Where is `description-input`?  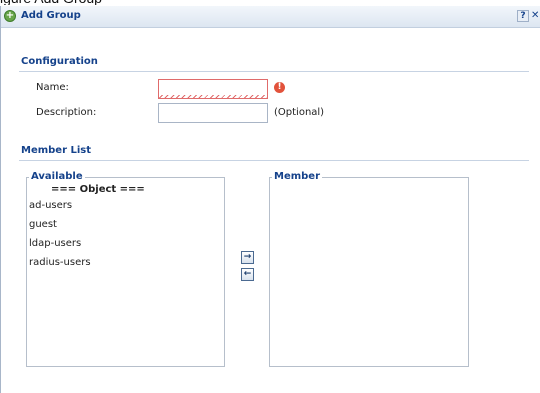 description-input is located at coordinates (213, 113).